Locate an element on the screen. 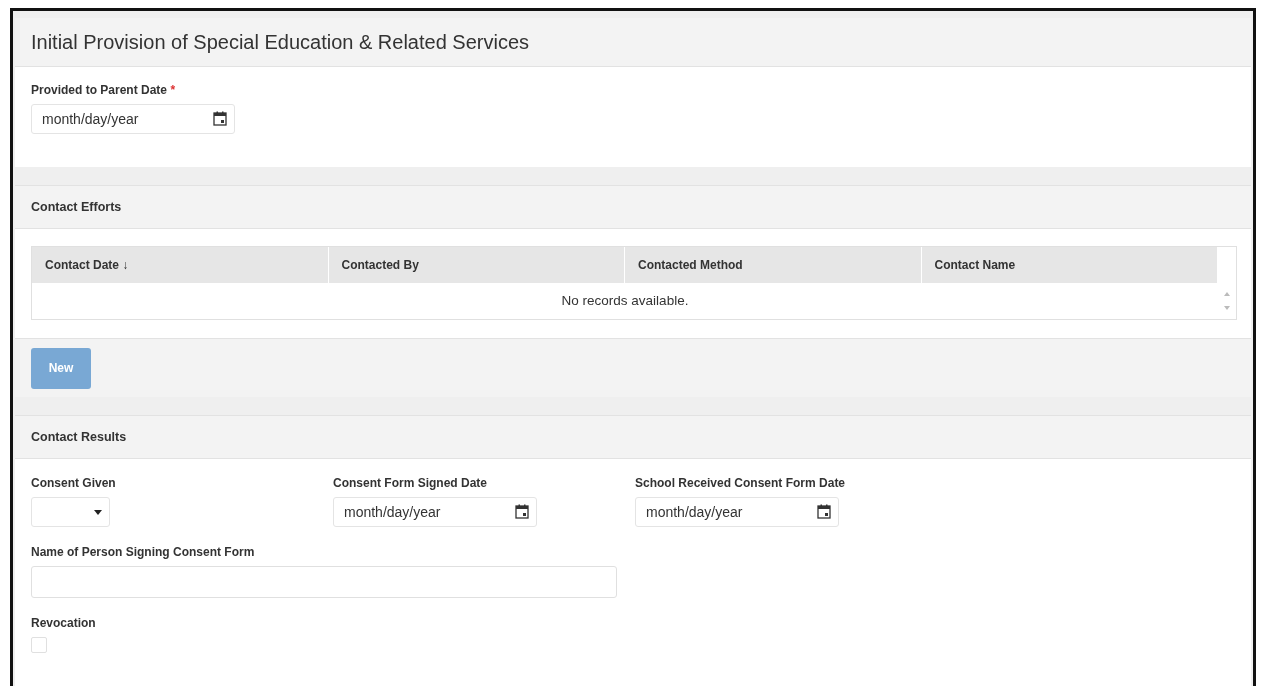 This screenshot has height=689, width=1261. required-mark: * is located at coordinates (173, 90).